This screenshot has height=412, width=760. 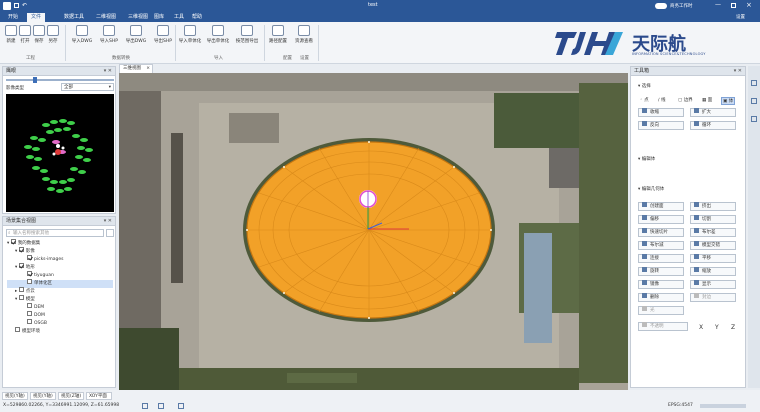 I want to click on select-mode-border: ▢ 边界, so click(x=685, y=100).